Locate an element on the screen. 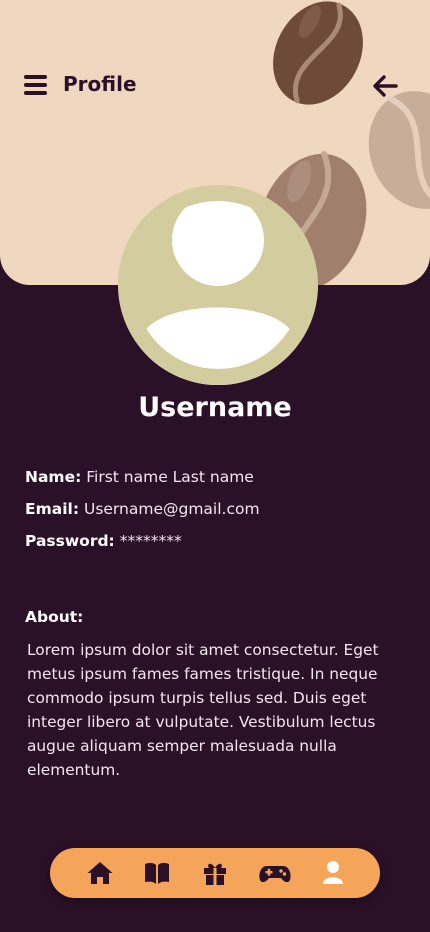  avatar is located at coordinates (218, 285).